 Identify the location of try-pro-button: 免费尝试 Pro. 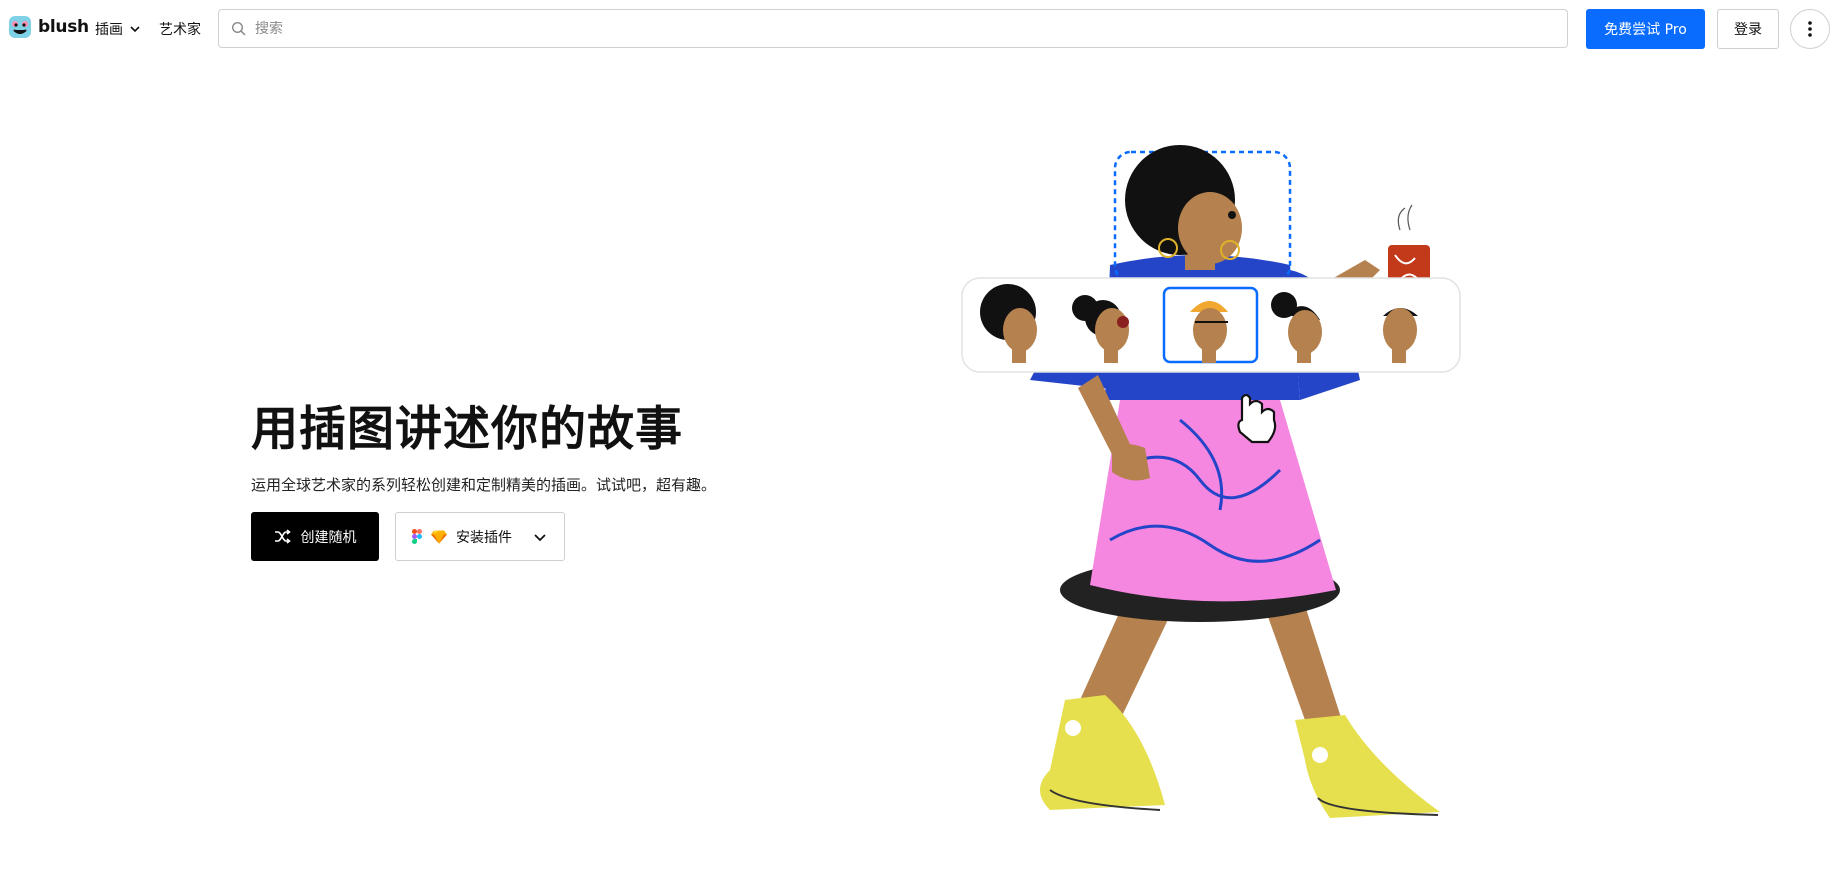
(1645, 29).